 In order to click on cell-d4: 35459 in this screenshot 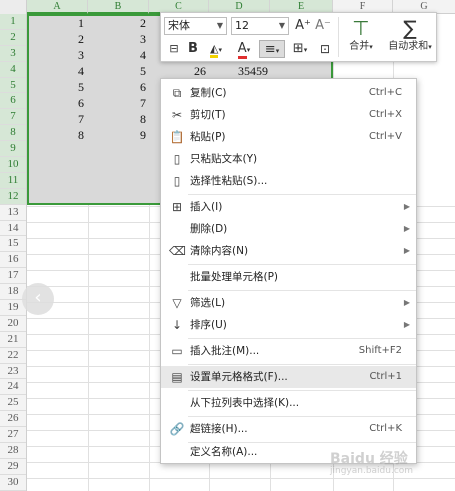, I will do `click(240, 71)`.